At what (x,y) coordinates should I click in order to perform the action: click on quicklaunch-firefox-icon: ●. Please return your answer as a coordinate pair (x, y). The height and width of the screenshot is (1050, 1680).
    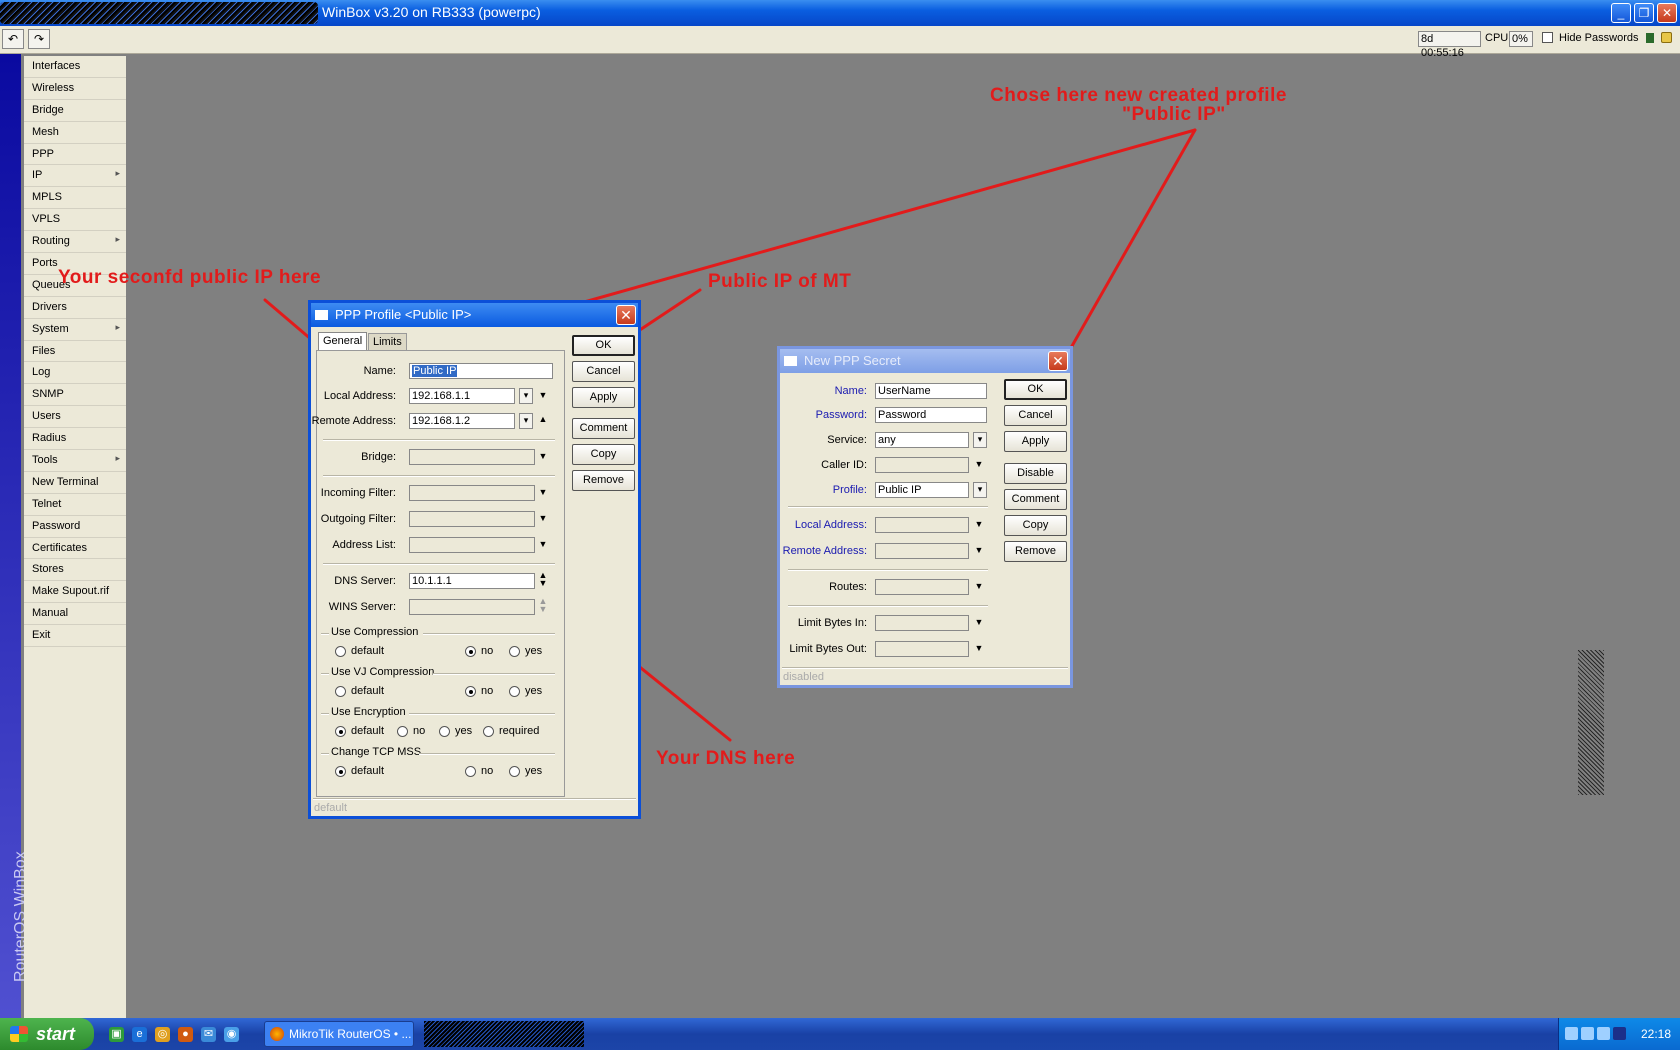
    Looking at the image, I should click on (185, 1034).